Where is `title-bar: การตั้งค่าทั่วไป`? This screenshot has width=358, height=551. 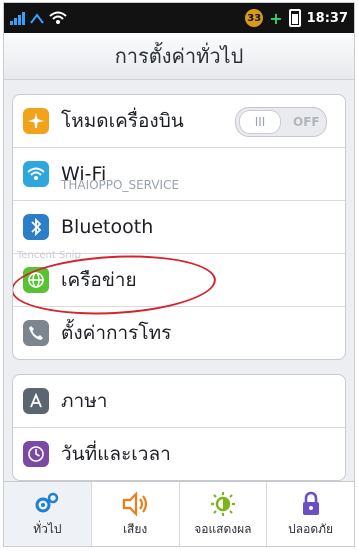 title-bar: การตั้งค่าทั่วไป is located at coordinates (179, 56).